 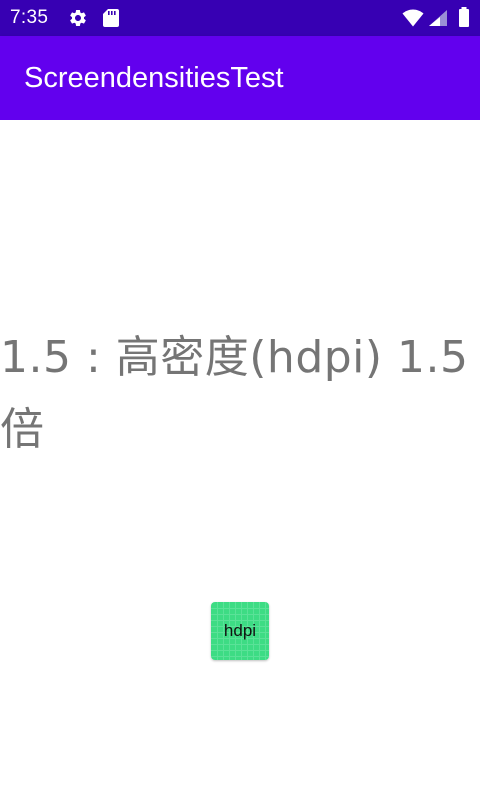 I want to click on status-bar: 7:35, so click(x=240, y=18).